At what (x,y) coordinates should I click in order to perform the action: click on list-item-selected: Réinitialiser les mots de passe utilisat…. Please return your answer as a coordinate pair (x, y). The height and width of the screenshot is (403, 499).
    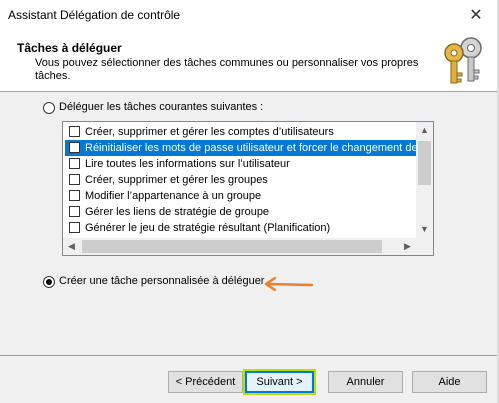
    Looking at the image, I should click on (240, 148).